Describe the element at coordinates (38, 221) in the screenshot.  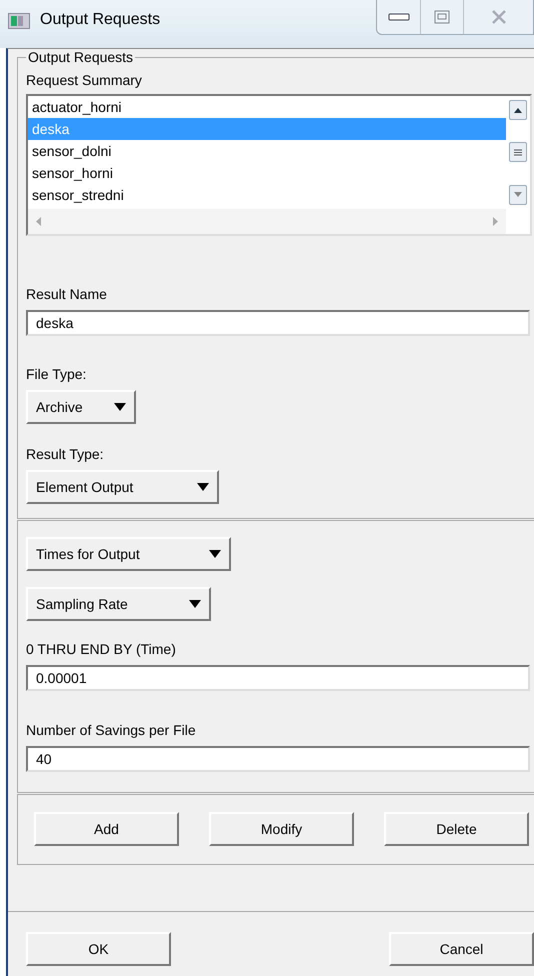
I see `scroll-left-icon` at that location.